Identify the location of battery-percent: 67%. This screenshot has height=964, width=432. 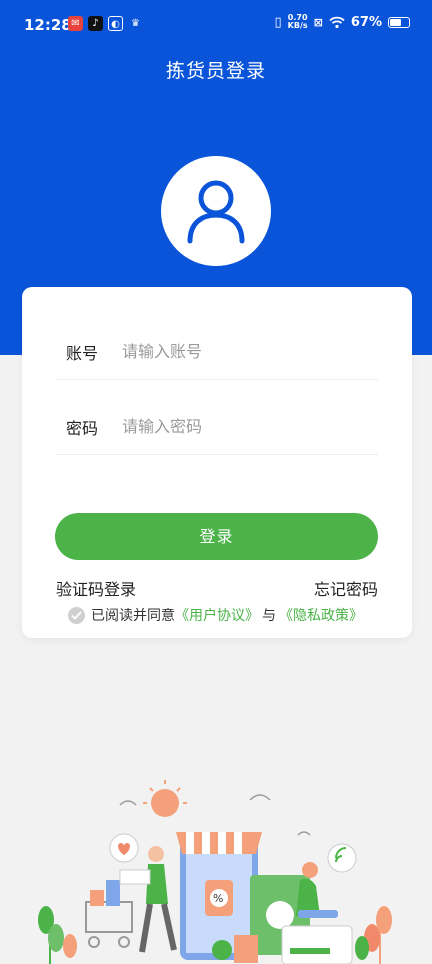
(366, 22).